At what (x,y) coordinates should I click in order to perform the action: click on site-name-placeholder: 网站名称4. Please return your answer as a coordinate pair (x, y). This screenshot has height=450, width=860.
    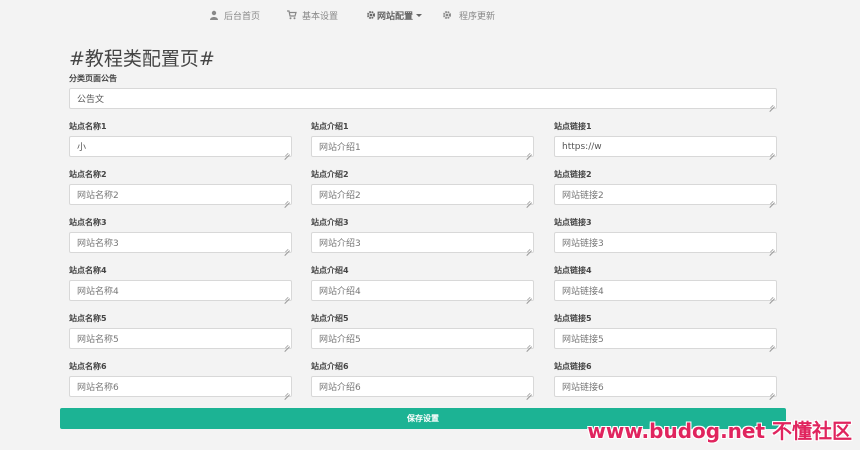
    Looking at the image, I should click on (98, 292).